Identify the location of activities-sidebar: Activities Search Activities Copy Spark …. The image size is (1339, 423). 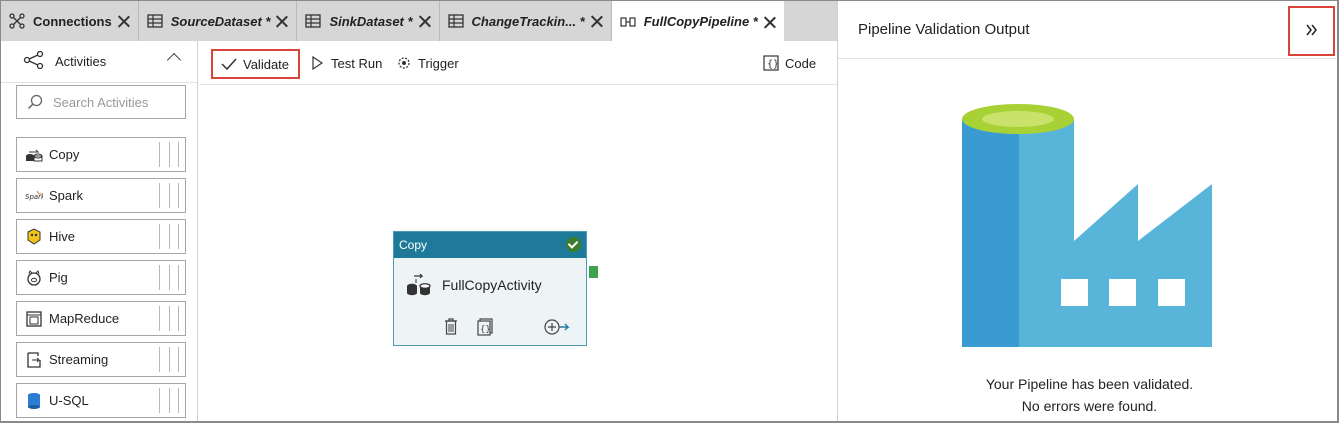
(99, 231).